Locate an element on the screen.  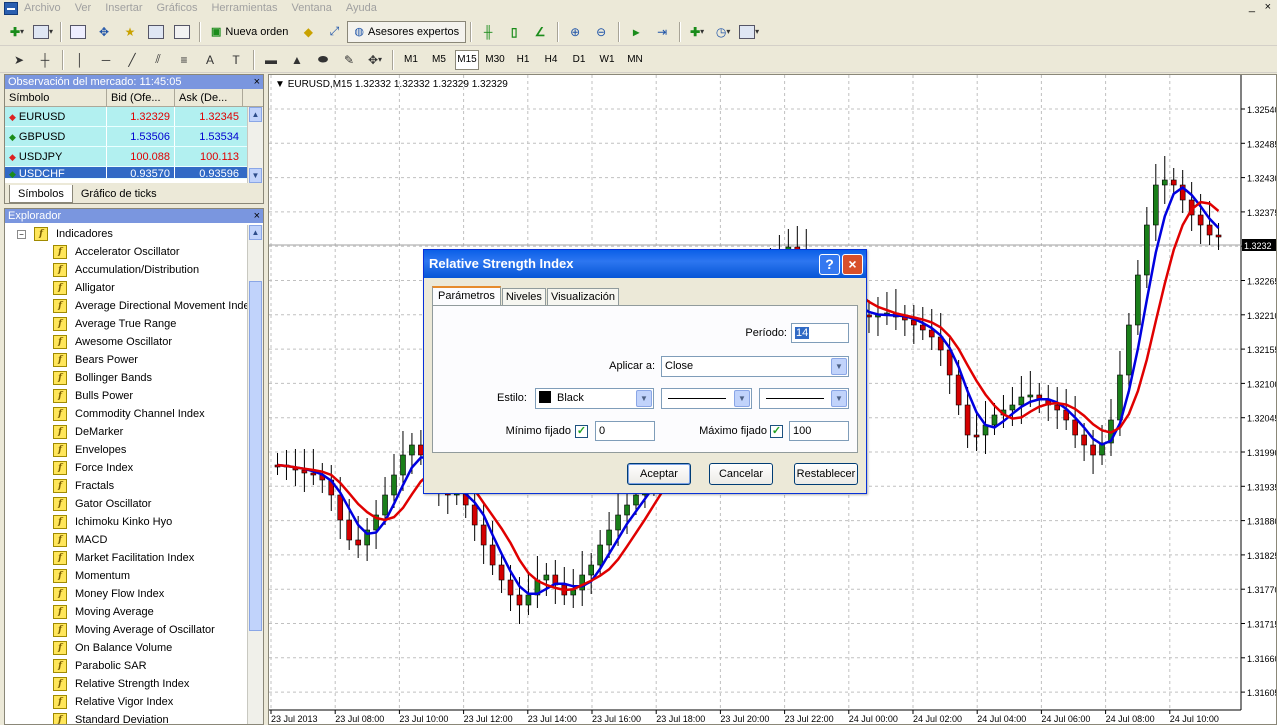
indicator-item: f Relative Strength Index is located at coordinates (126, 684).